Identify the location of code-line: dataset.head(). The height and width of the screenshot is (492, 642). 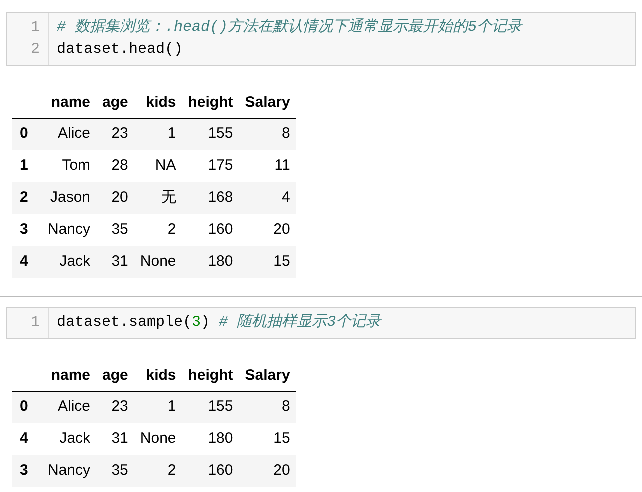
(120, 50).